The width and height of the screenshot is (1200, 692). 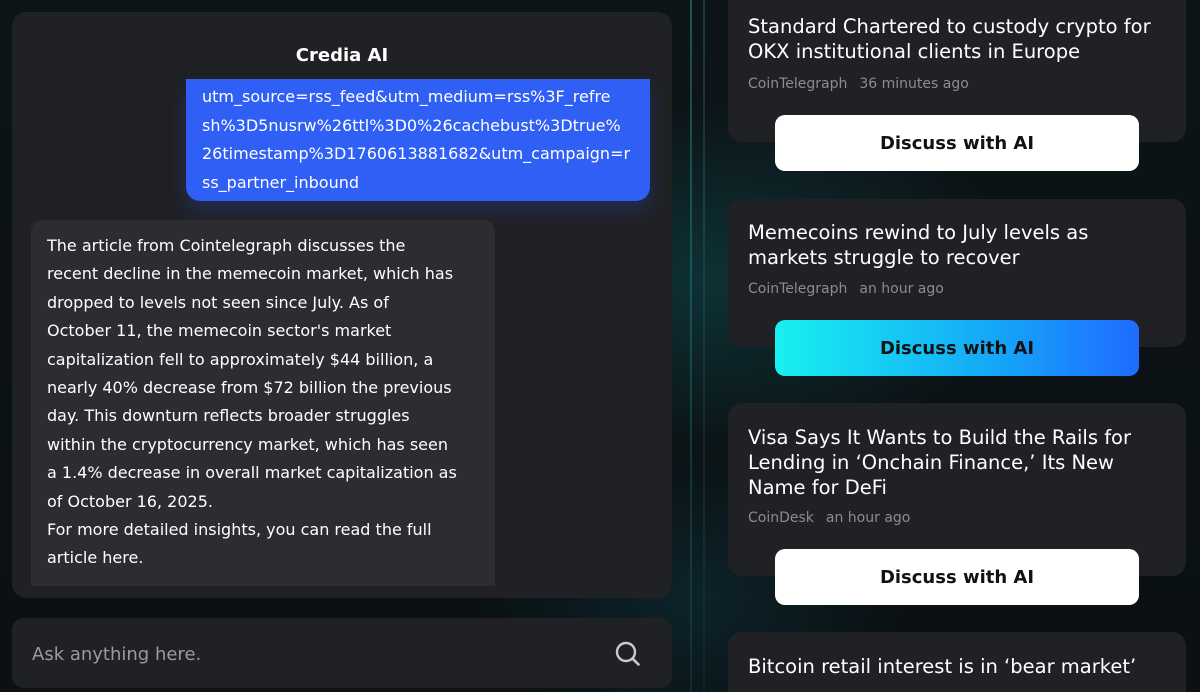 I want to click on news-title-line: OKX institutional clients in Europe, so click(x=914, y=51).